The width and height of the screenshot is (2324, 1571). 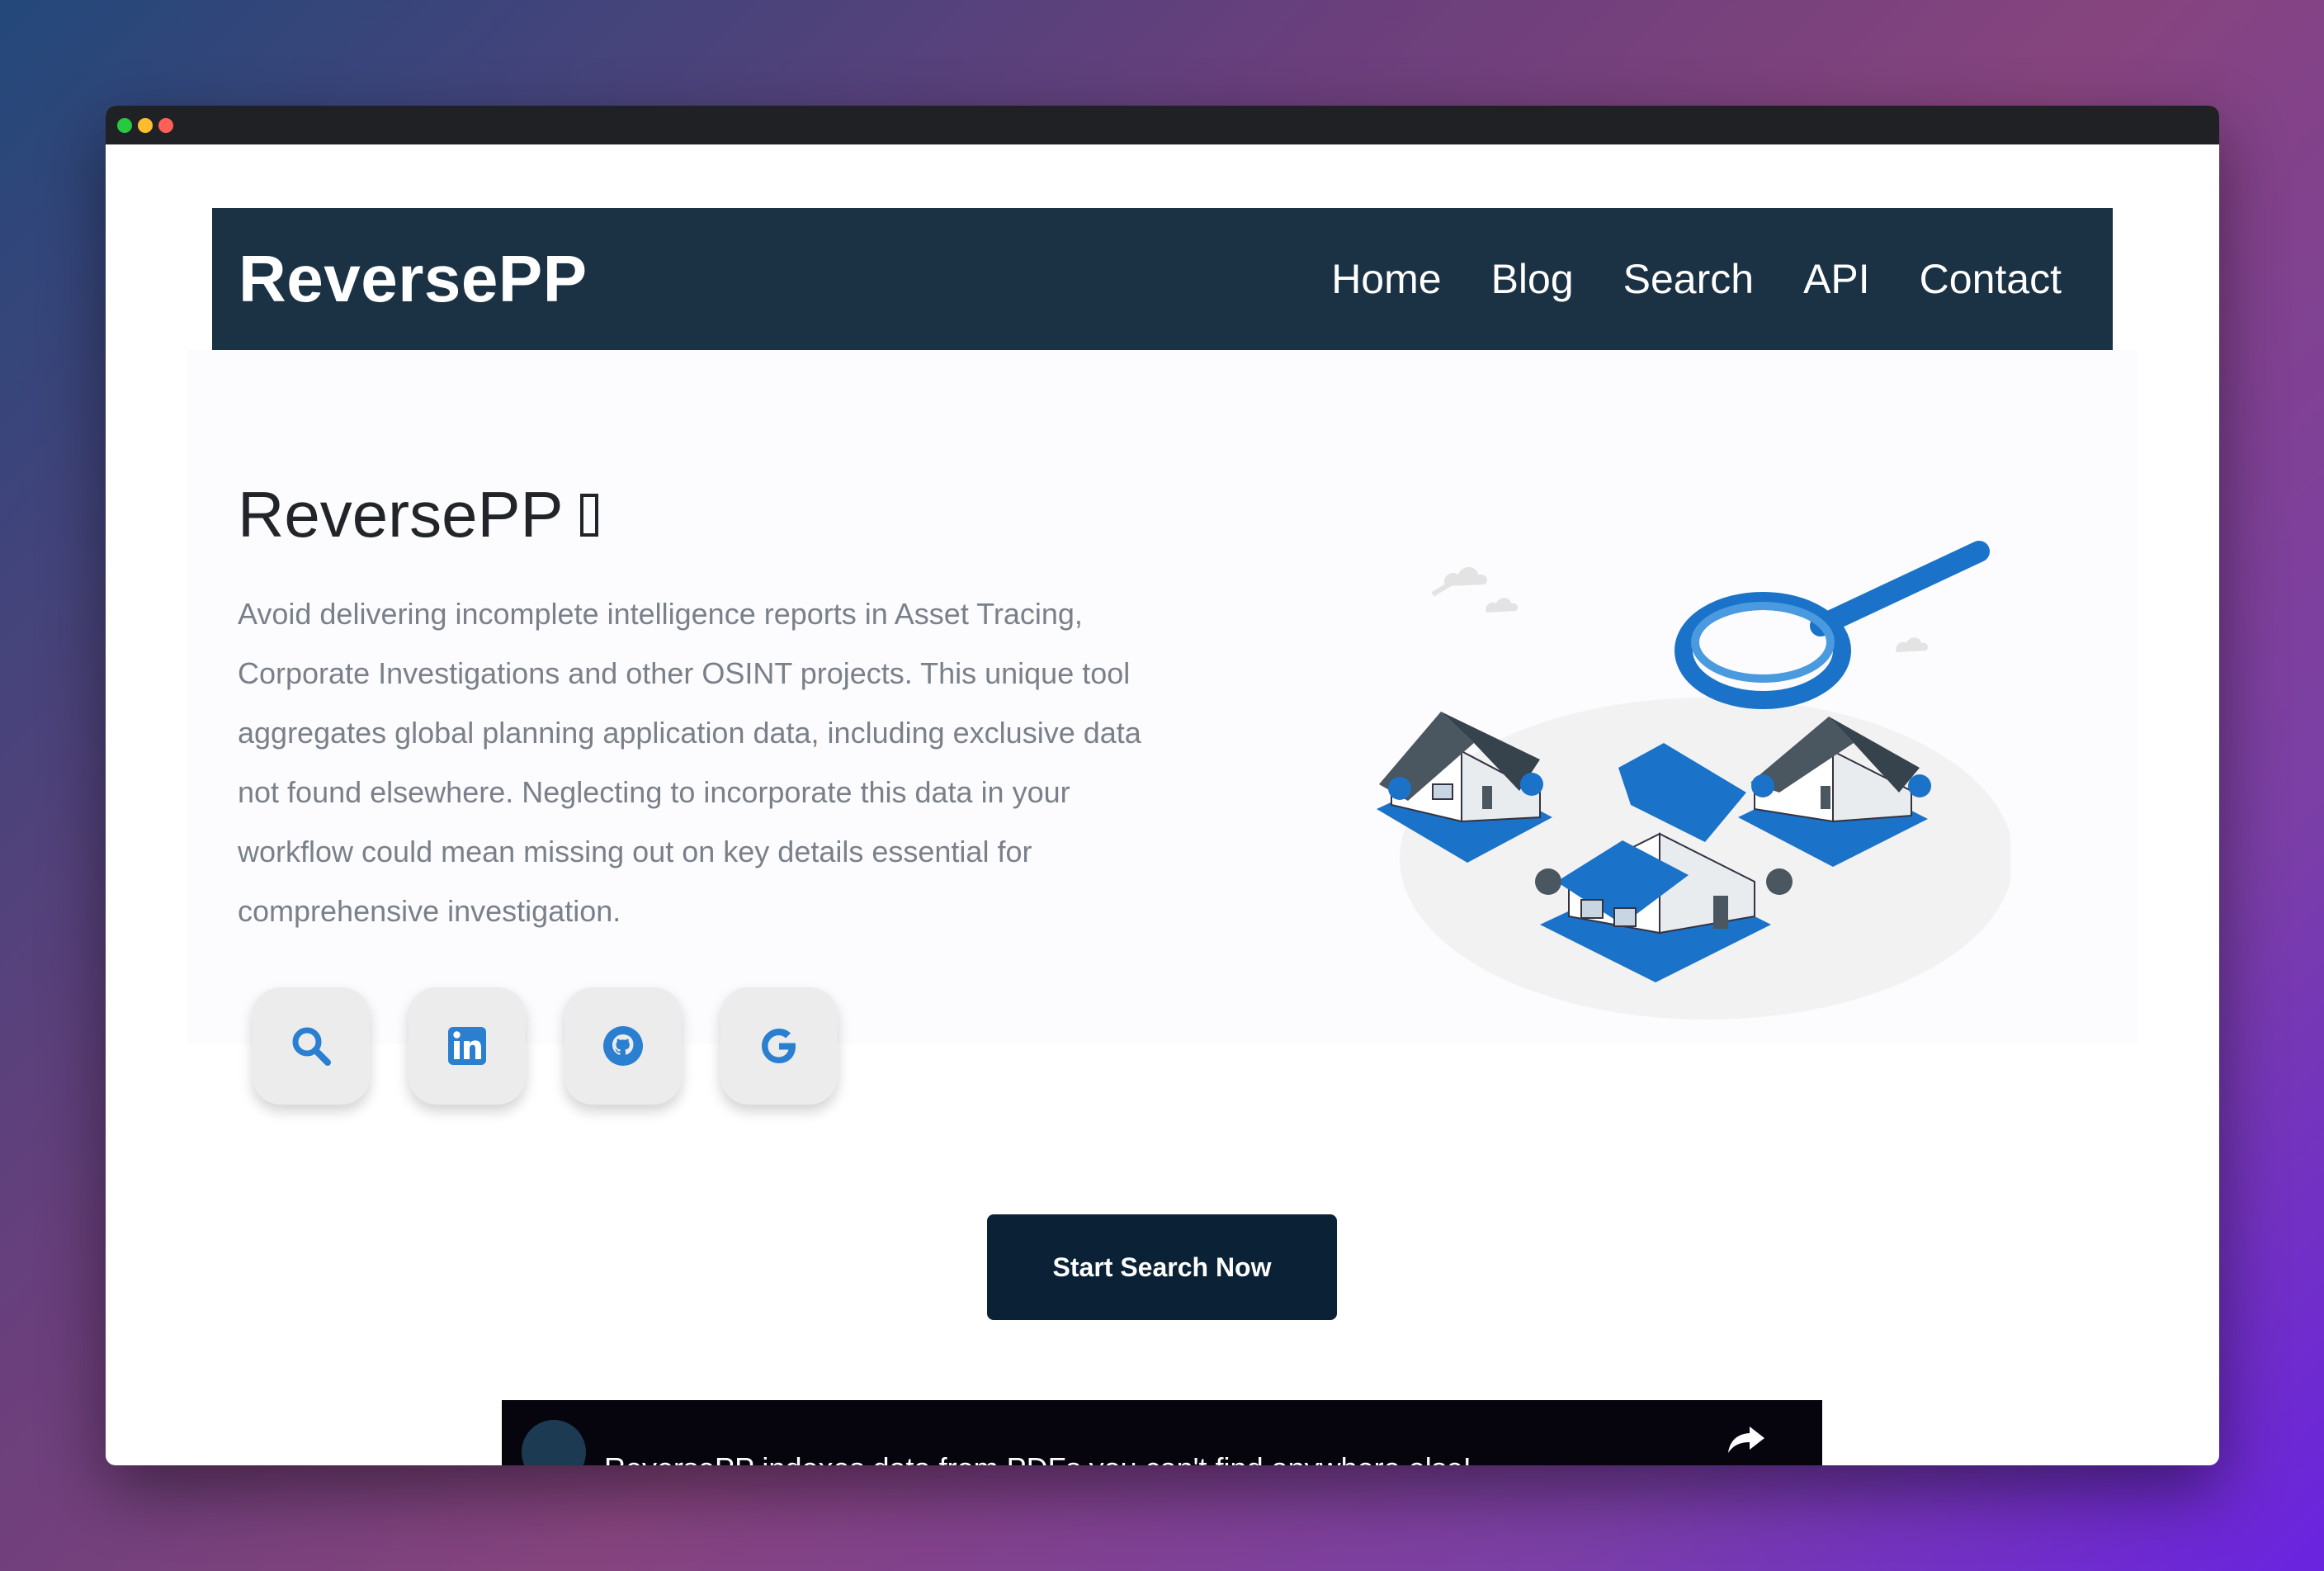 I want to click on linkedin-icon-button, so click(x=467, y=1046).